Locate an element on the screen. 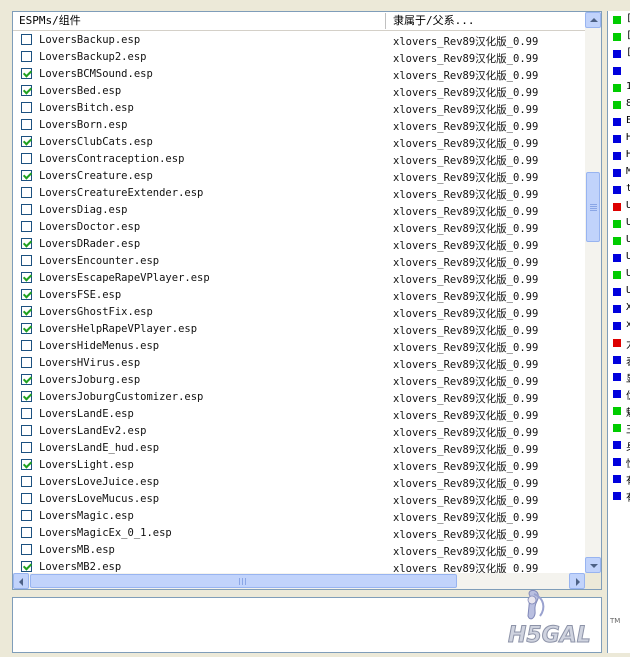 The height and width of the screenshot is (657, 630). column-header-name: ESPMs/组件 is located at coordinates (201, 21).